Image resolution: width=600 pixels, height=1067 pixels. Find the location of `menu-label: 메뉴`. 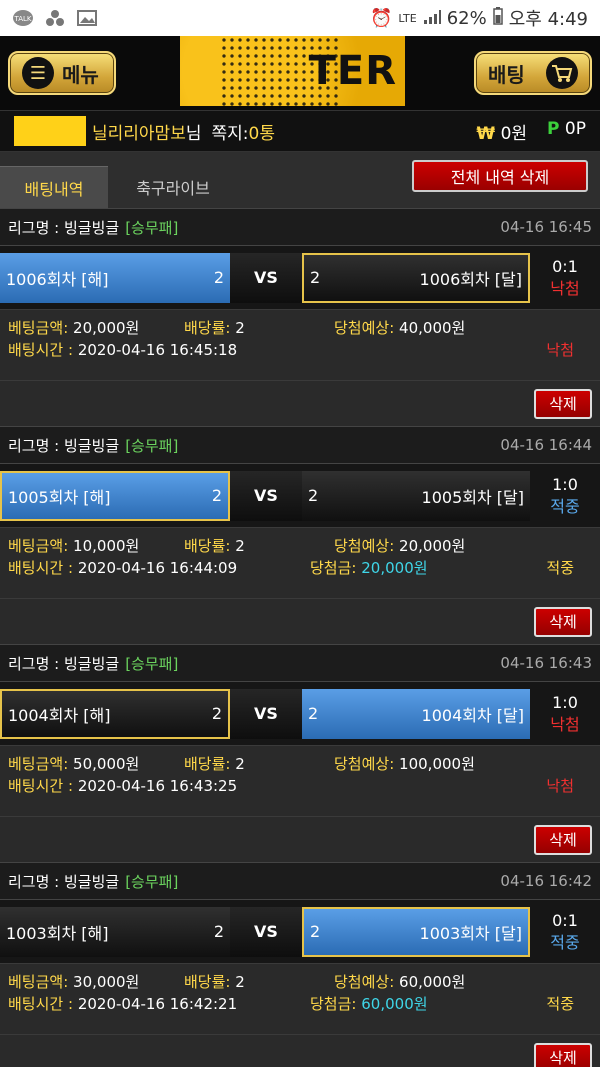

menu-label: 메뉴 is located at coordinates (80, 74).